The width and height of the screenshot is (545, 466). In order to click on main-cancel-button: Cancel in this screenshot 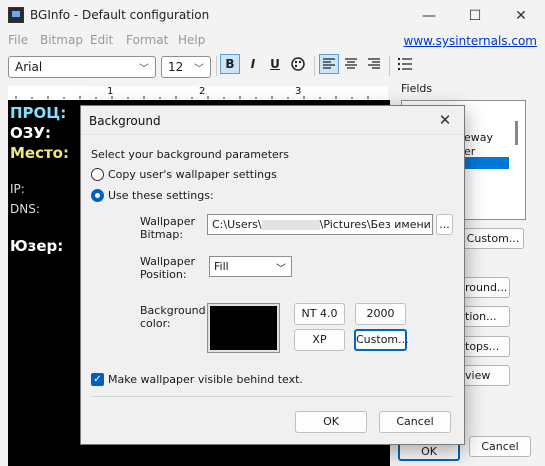, I will do `click(500, 446)`.